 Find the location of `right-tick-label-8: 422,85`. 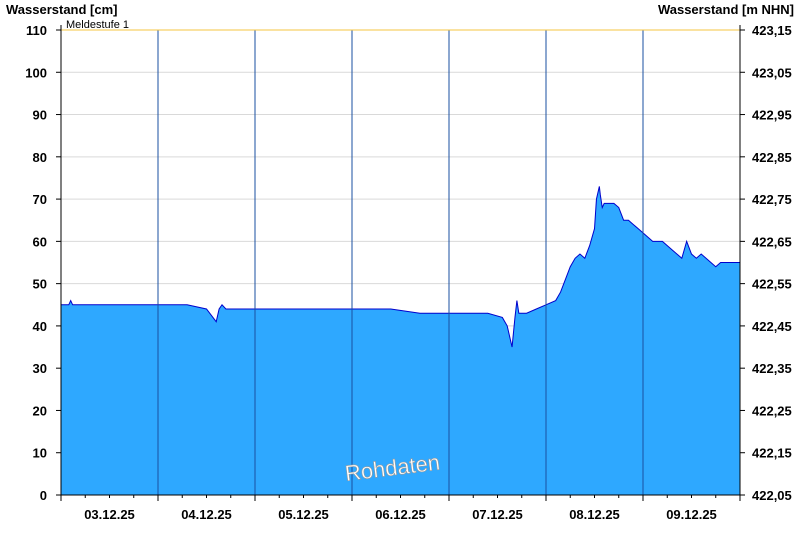

right-tick-label-8: 422,85 is located at coordinates (772, 157).